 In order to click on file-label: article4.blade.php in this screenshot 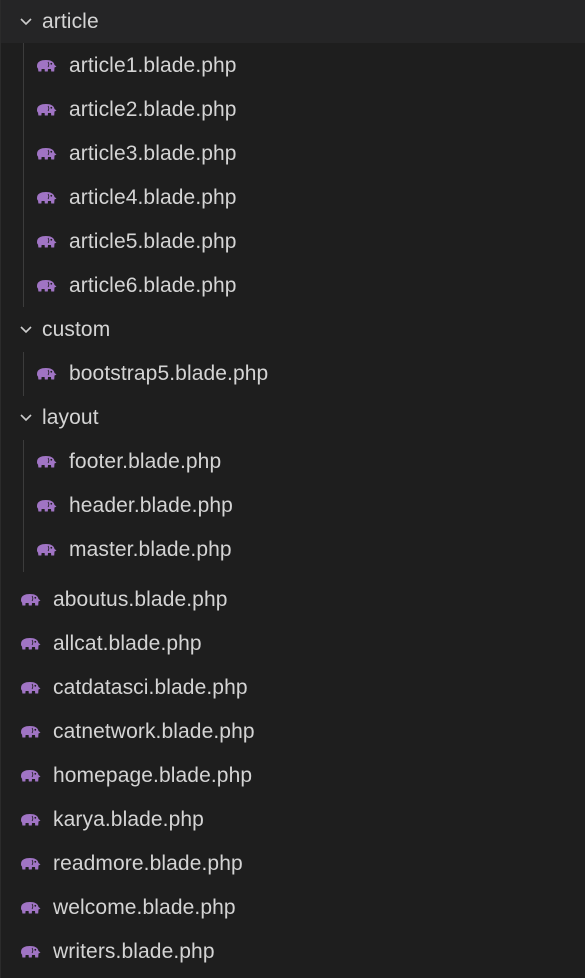, I will do `click(153, 197)`.